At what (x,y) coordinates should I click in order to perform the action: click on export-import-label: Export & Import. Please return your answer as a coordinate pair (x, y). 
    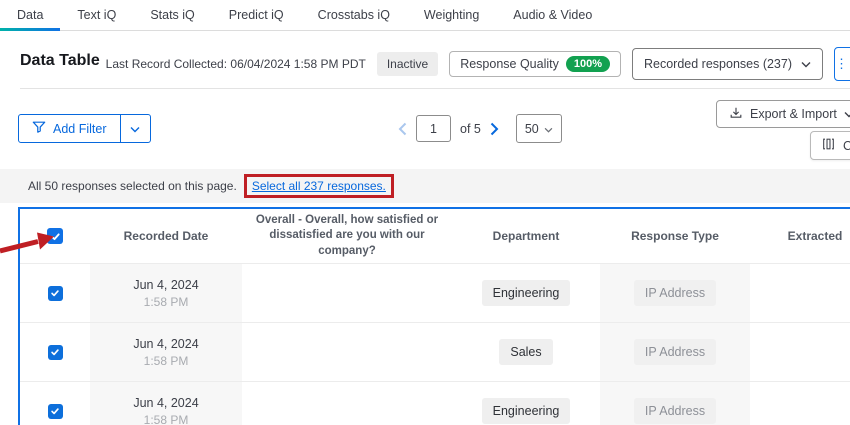
    Looking at the image, I should click on (793, 114).